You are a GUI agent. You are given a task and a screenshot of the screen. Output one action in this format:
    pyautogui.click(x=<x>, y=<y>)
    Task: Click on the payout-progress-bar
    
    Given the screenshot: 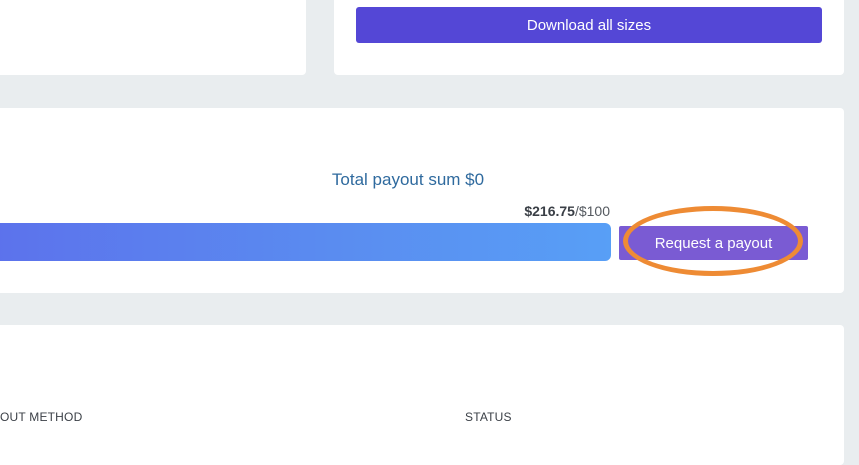 What is the action you would take?
    pyautogui.click(x=305, y=242)
    